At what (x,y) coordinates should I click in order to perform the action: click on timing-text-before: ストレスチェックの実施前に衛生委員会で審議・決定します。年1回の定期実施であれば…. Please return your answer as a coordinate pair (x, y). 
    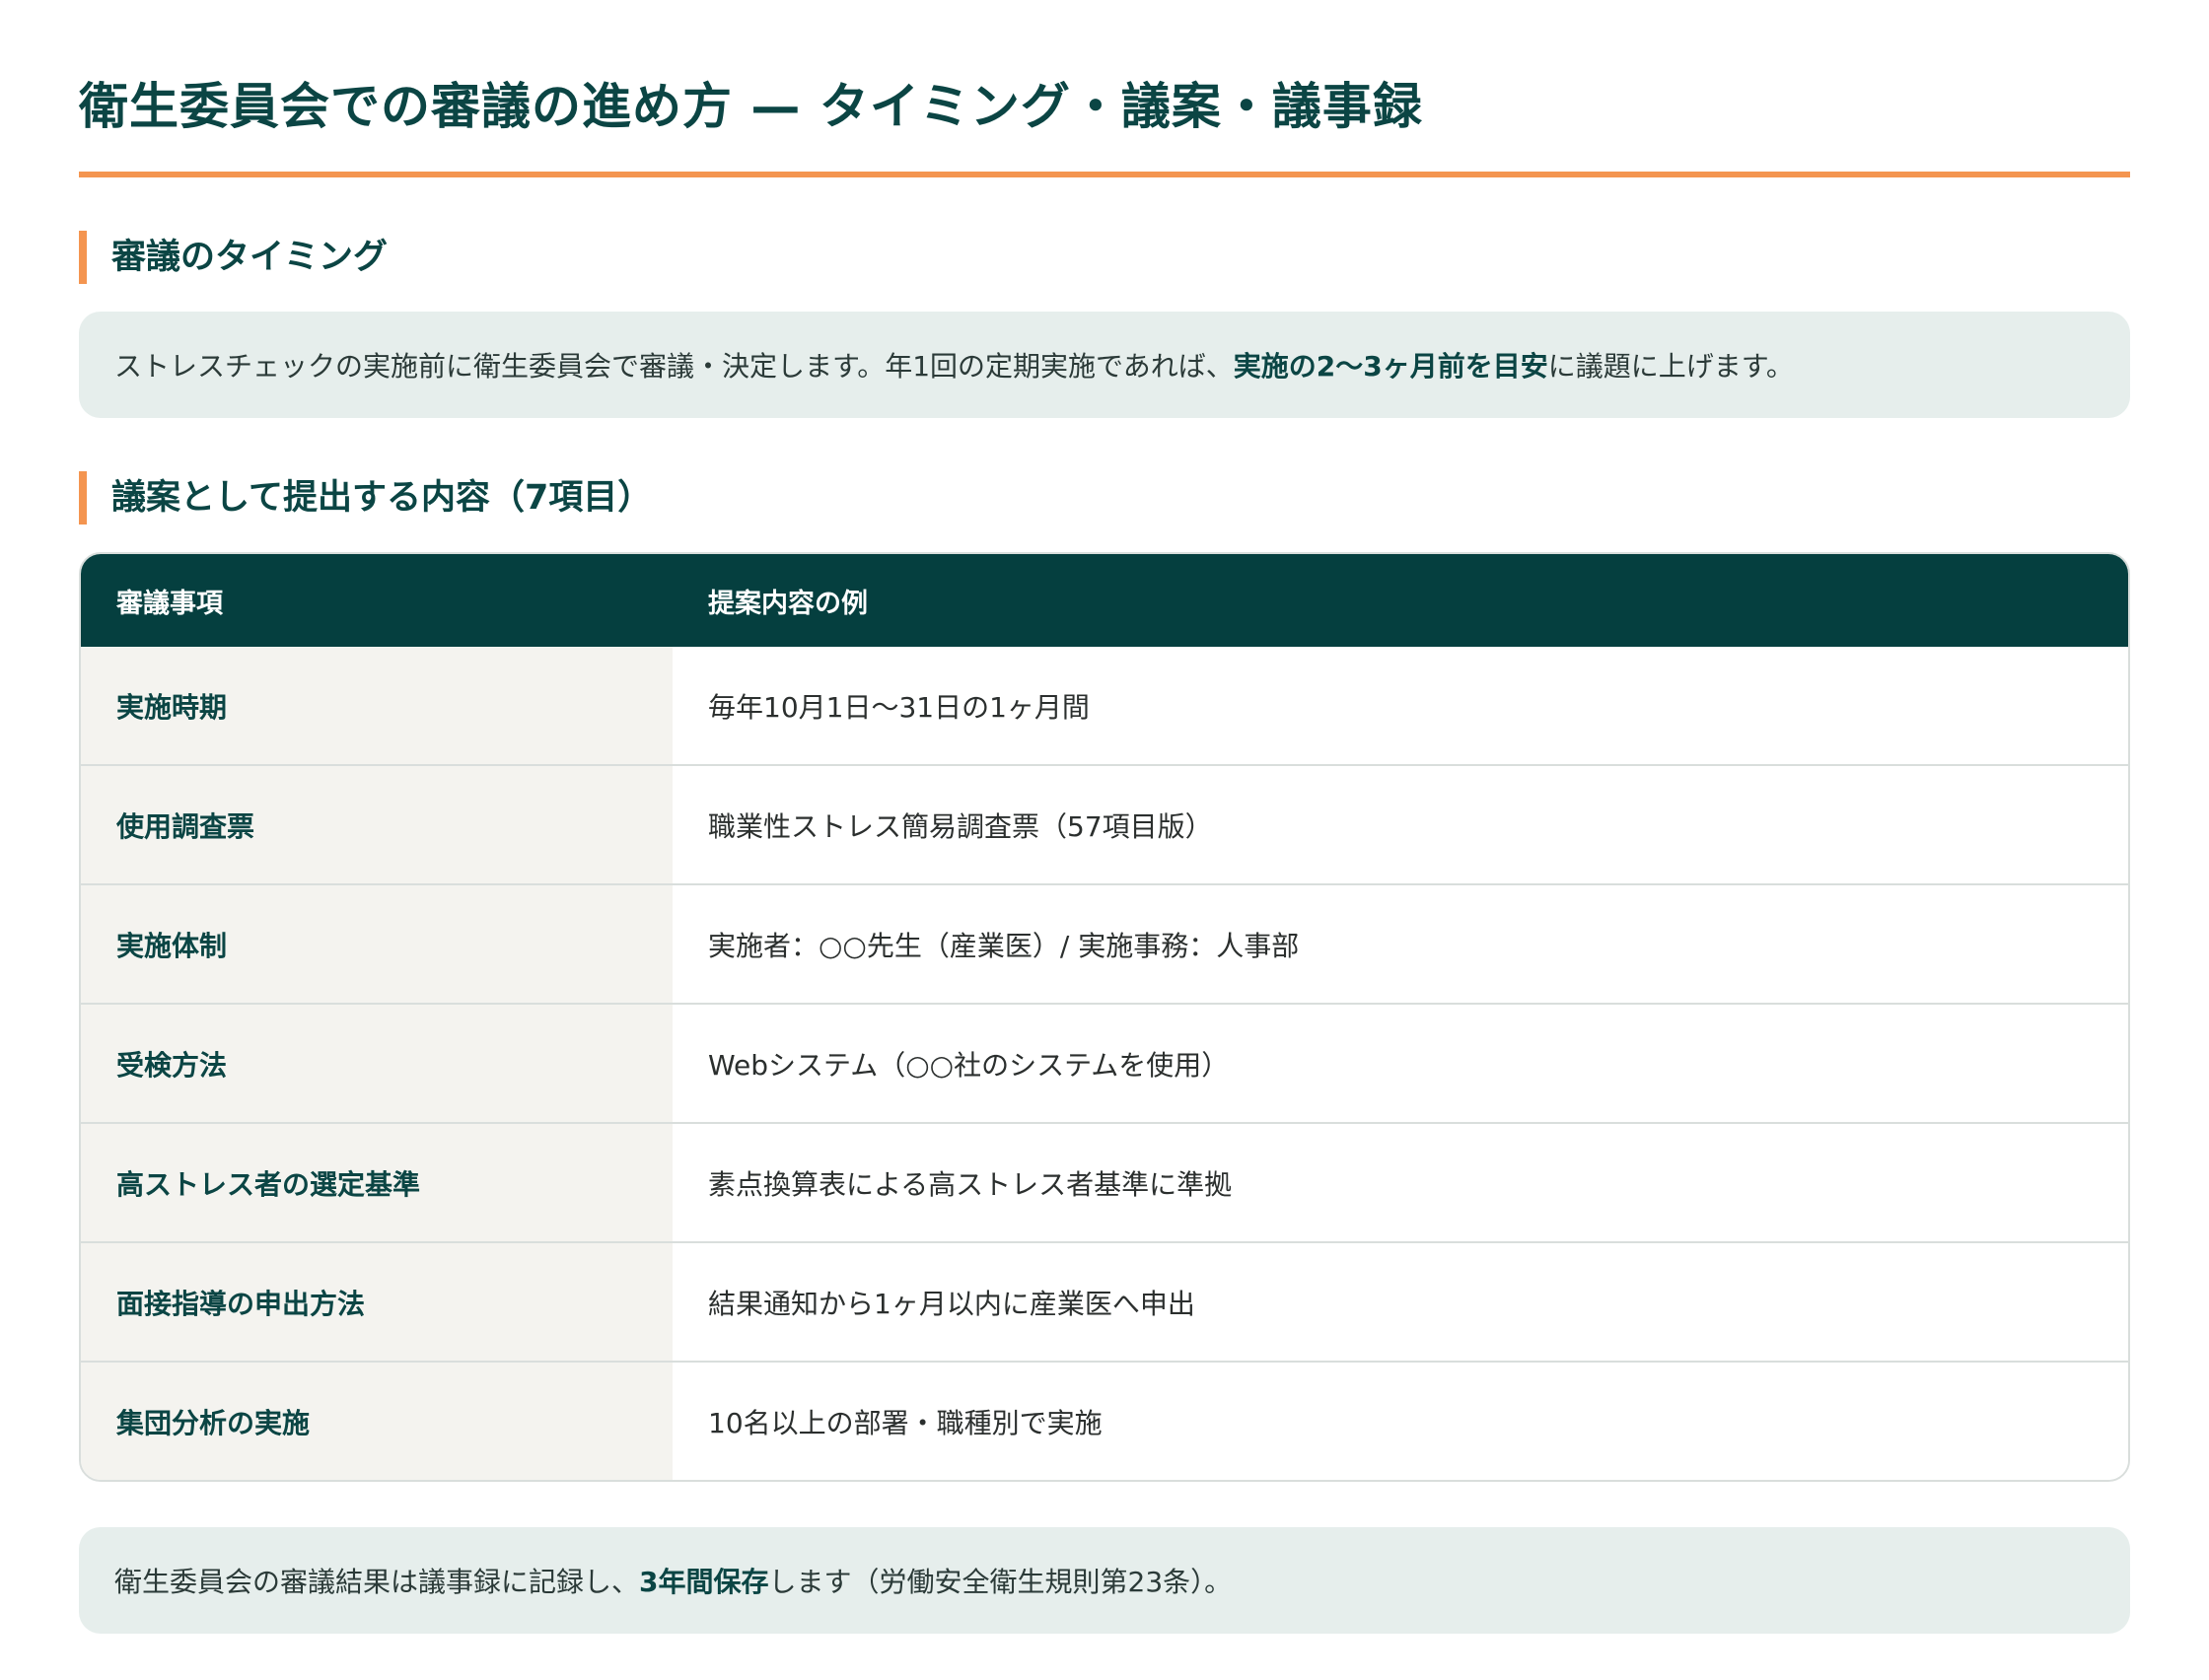
    Looking at the image, I should click on (674, 366).